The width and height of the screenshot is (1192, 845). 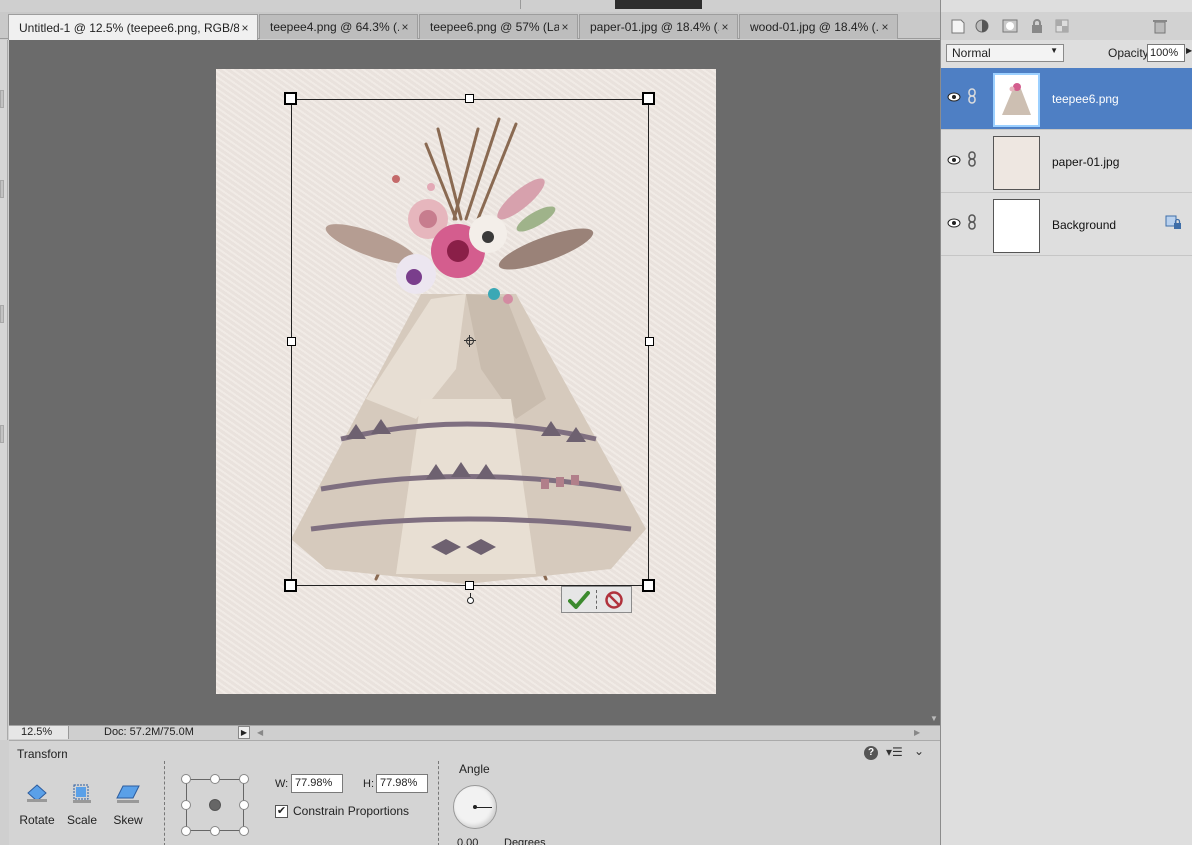 I want to click on height-label: H:, so click(x=368, y=784).